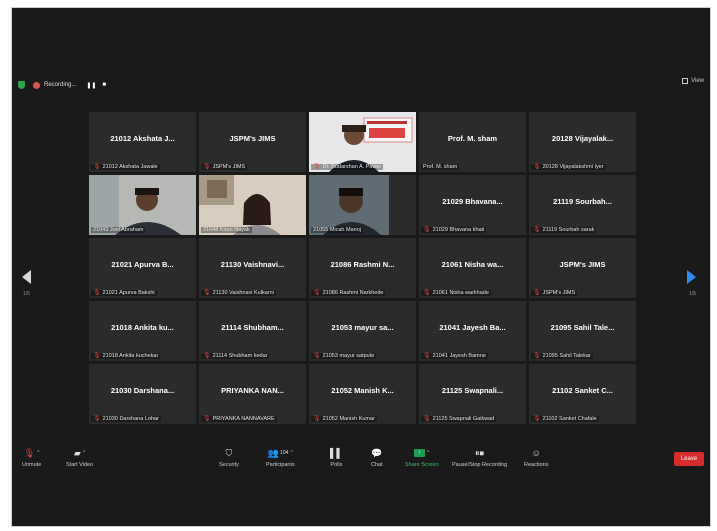 The image size is (717, 531). What do you see at coordinates (362, 142) in the screenshot?
I see `participant-tile: 🎙 Dr. Sudarshan A. Pawar` at bounding box center [362, 142].